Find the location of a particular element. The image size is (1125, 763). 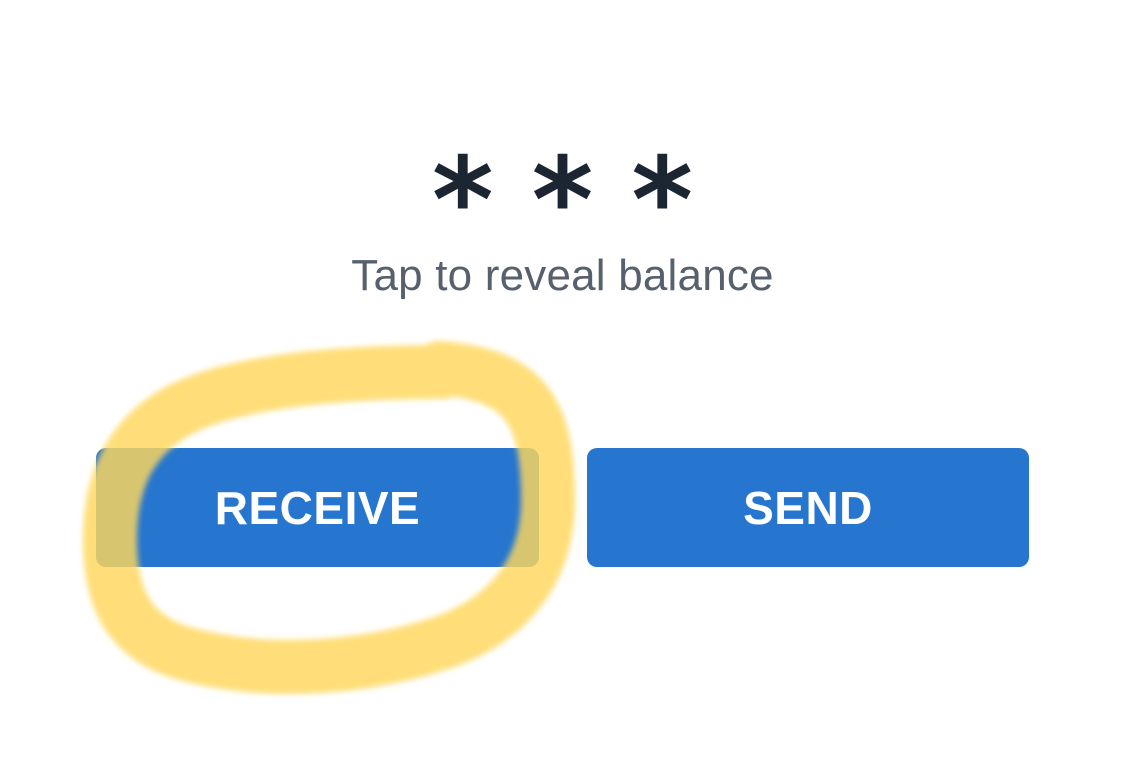

reveal-balance-hint: Tap to reveal balance is located at coordinates (562, 276).